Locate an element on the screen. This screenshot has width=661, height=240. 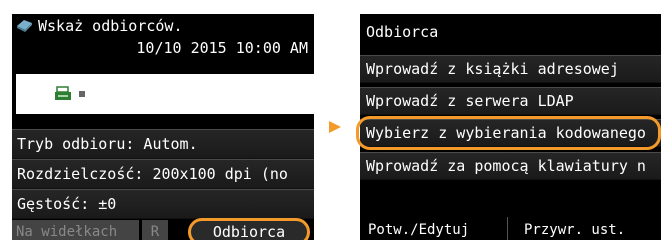
confirm-edit-button: Potw./Edytuj is located at coordinates (434, 228).